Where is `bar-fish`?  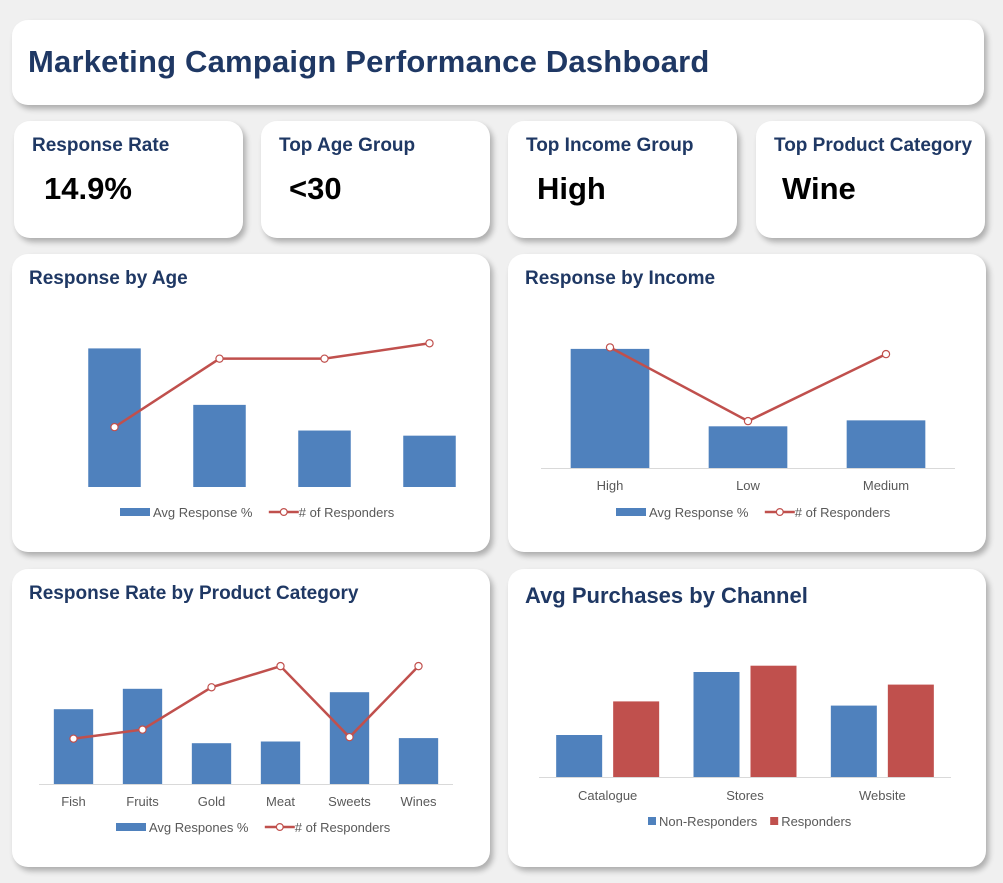 bar-fish is located at coordinates (73, 746).